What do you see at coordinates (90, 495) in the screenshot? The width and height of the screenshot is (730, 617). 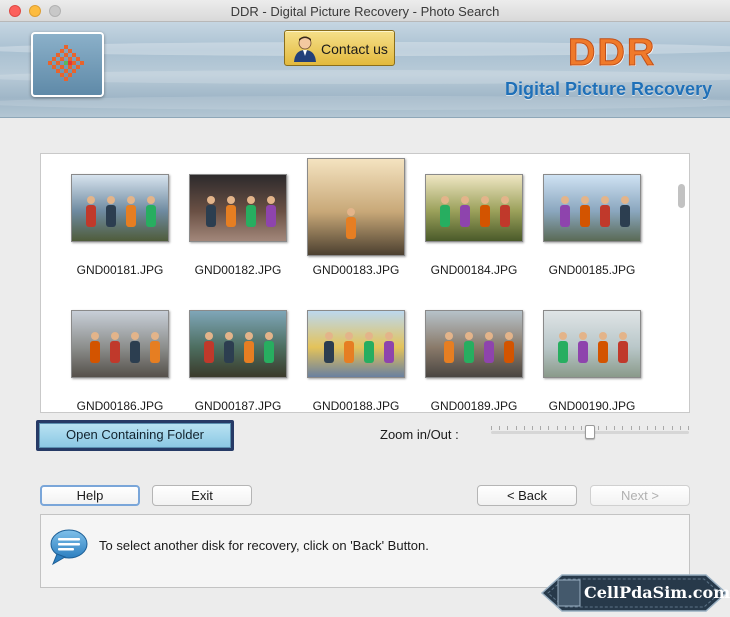 I see `help-button: Help` at bounding box center [90, 495].